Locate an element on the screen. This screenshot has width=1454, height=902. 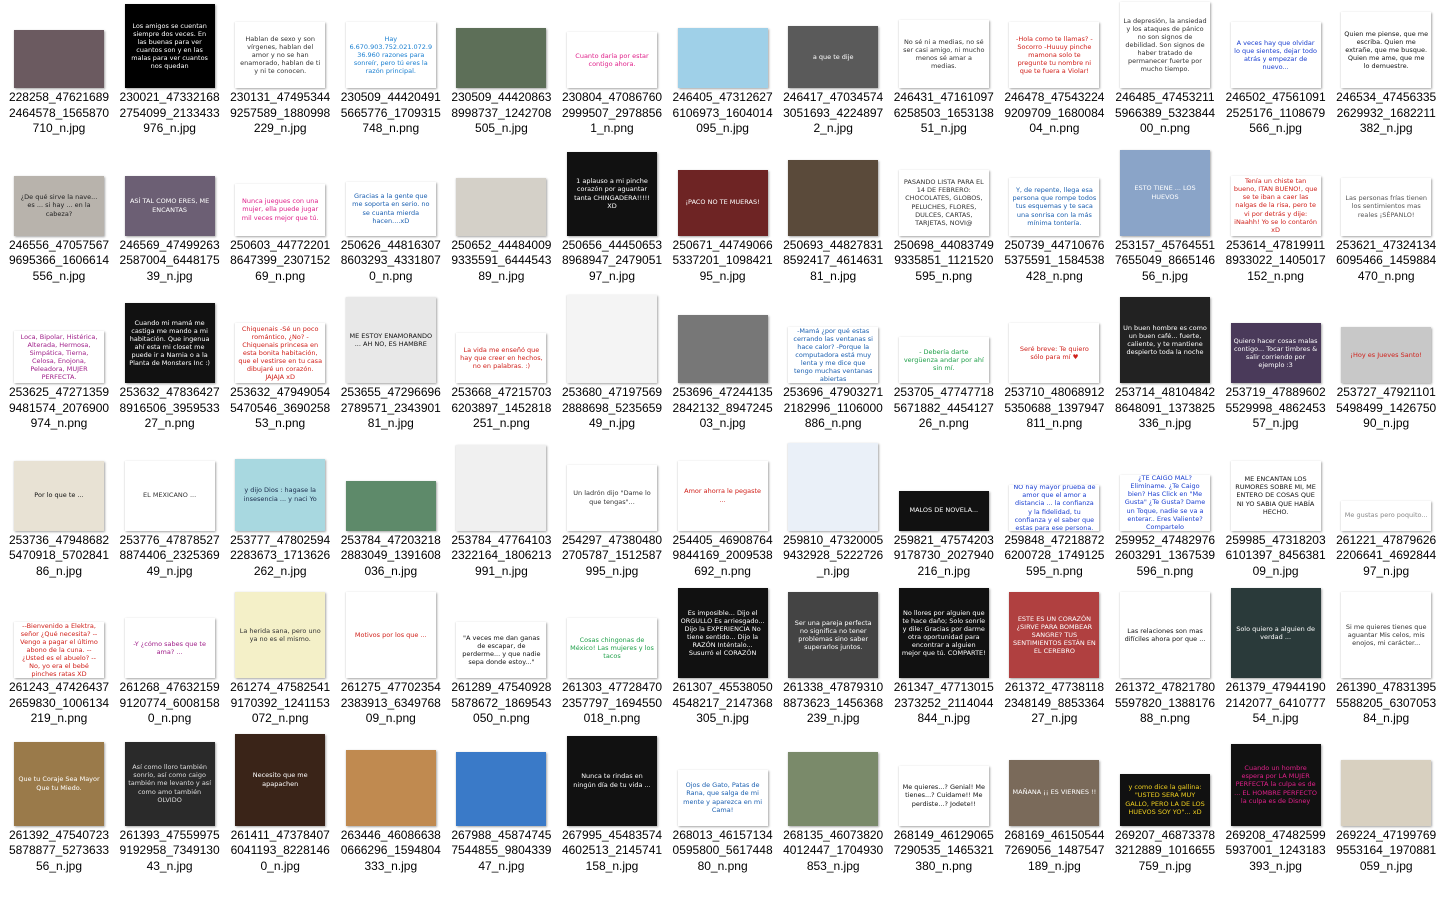
file-name-line: 5529998_4862453 is located at coordinates (1275, 407).